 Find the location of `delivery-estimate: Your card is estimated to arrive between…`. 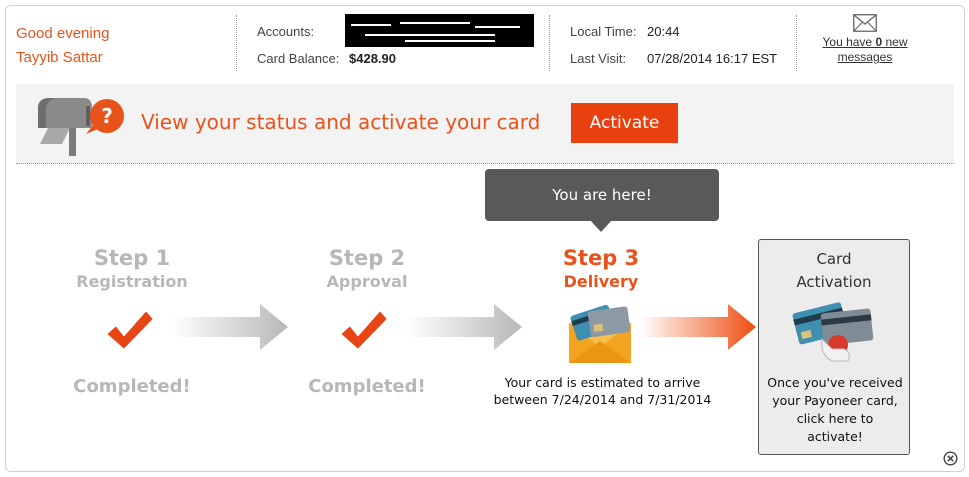

delivery-estimate: Your card is estimated to arrive between… is located at coordinates (602, 391).